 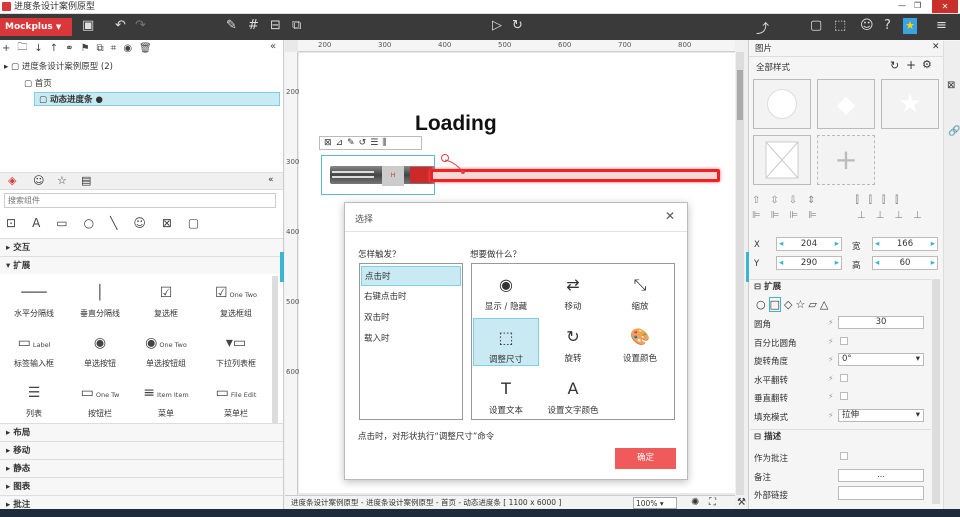 I want to click on component-item: ◉ 单选按钮, so click(x=100, y=348).